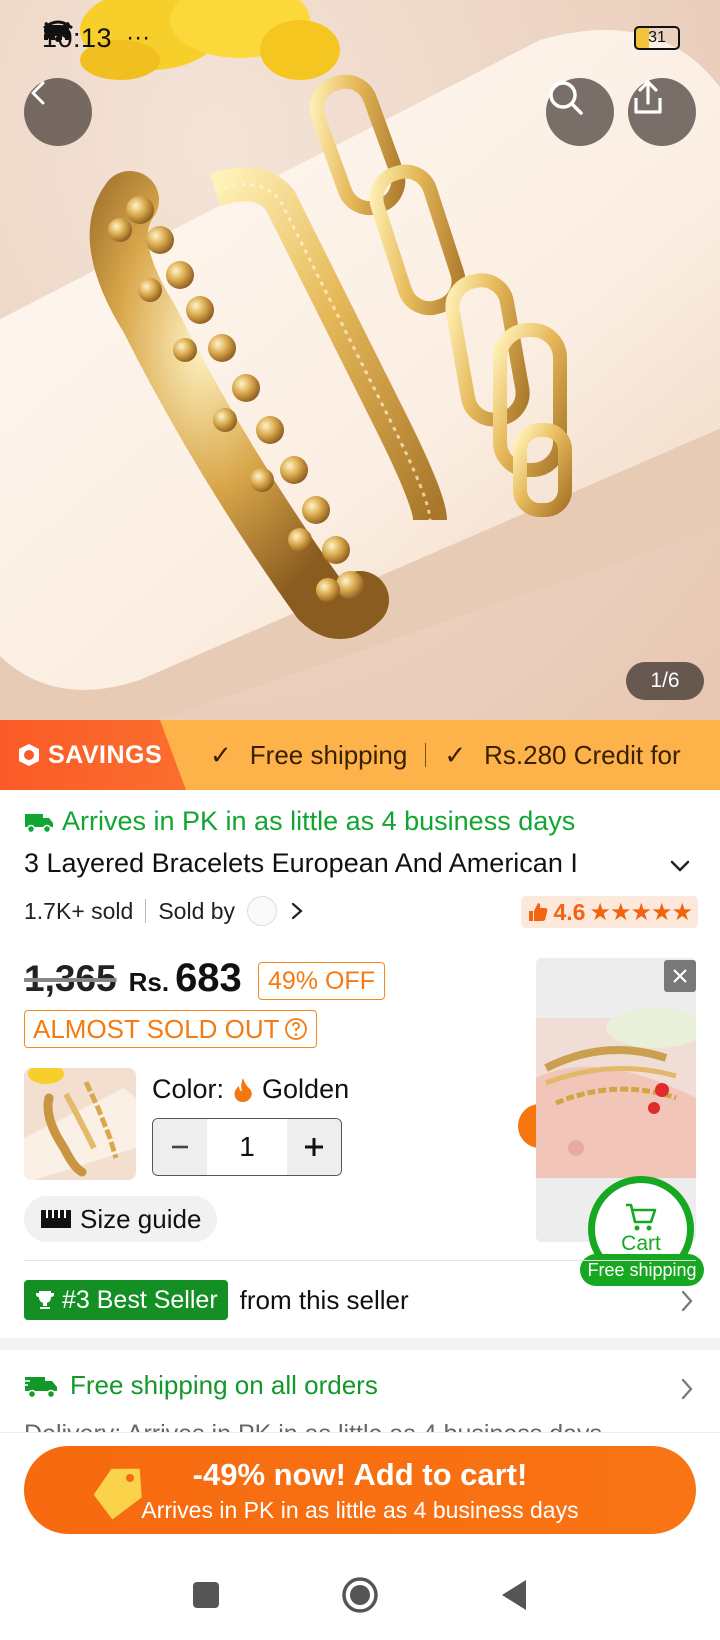 This screenshot has width=720, height=1640. I want to click on search-button, so click(580, 112).